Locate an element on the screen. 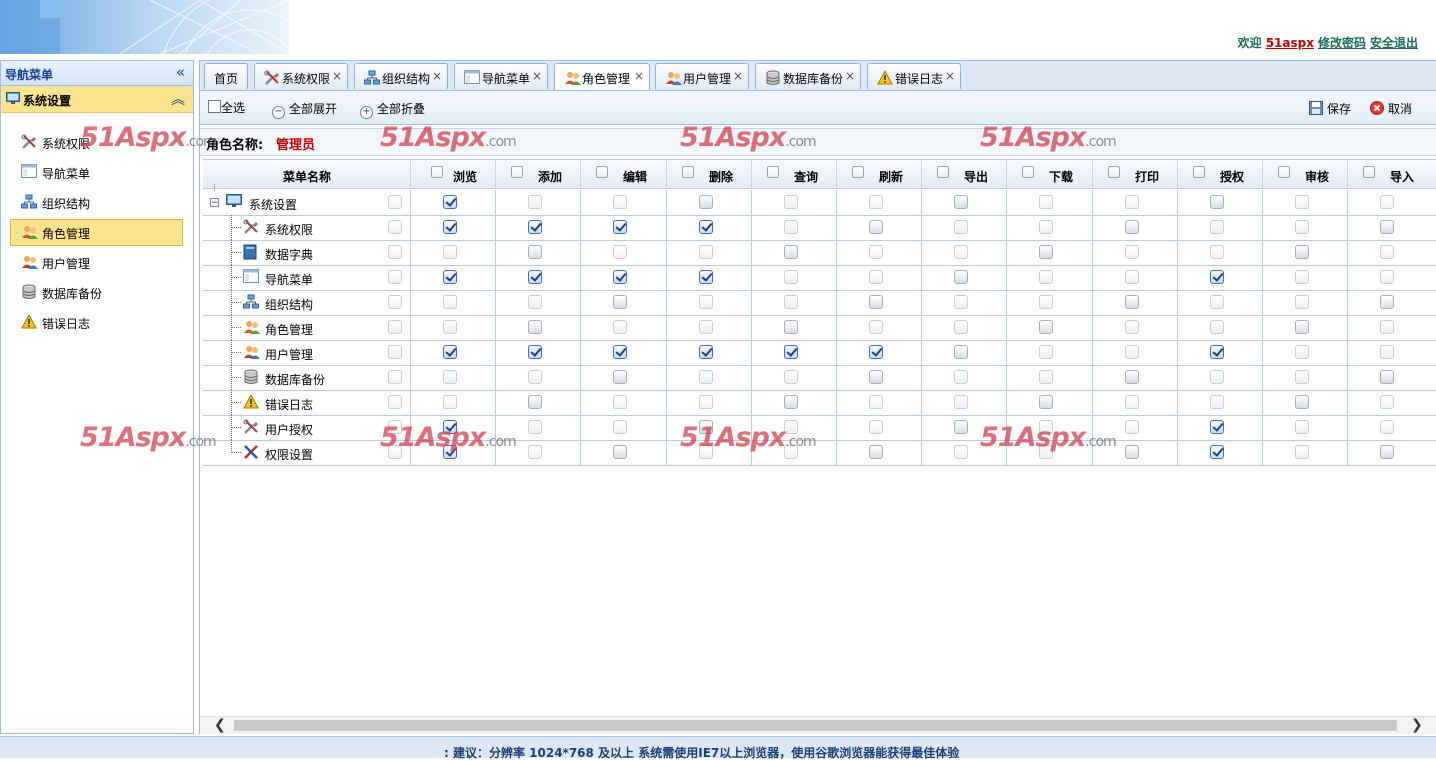 The height and width of the screenshot is (761, 1436). sidebar-item: 角色管理 is located at coordinates (97, 232).